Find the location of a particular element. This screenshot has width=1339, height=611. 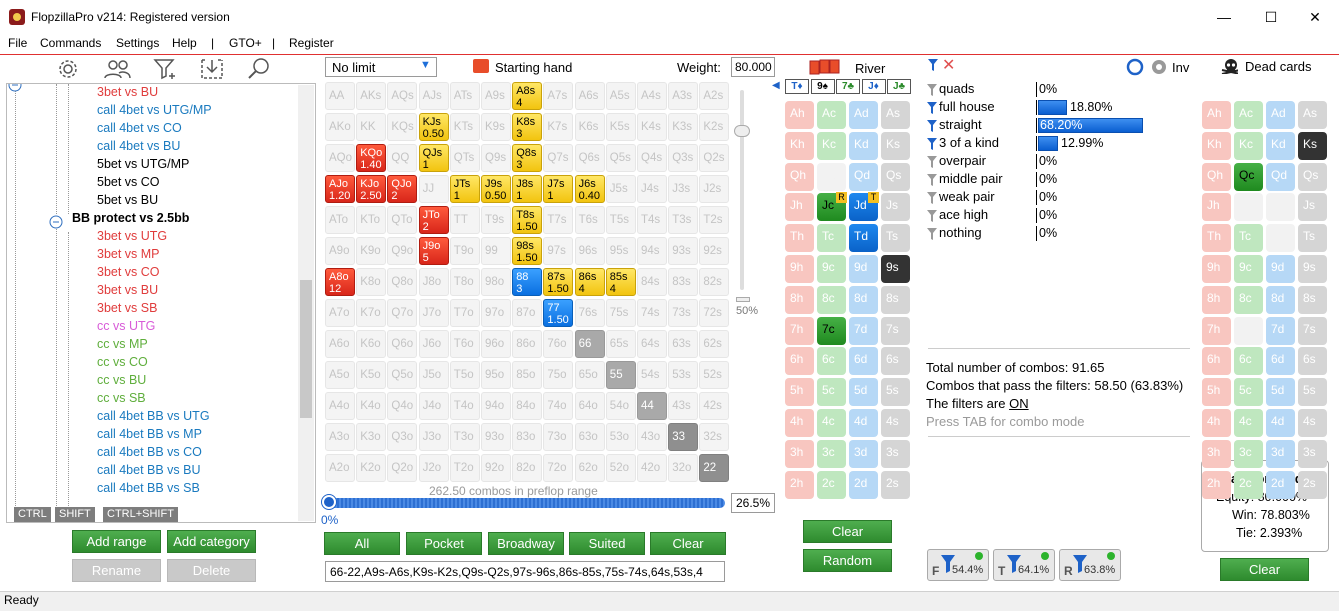

board-card: 8c is located at coordinates (831, 299).